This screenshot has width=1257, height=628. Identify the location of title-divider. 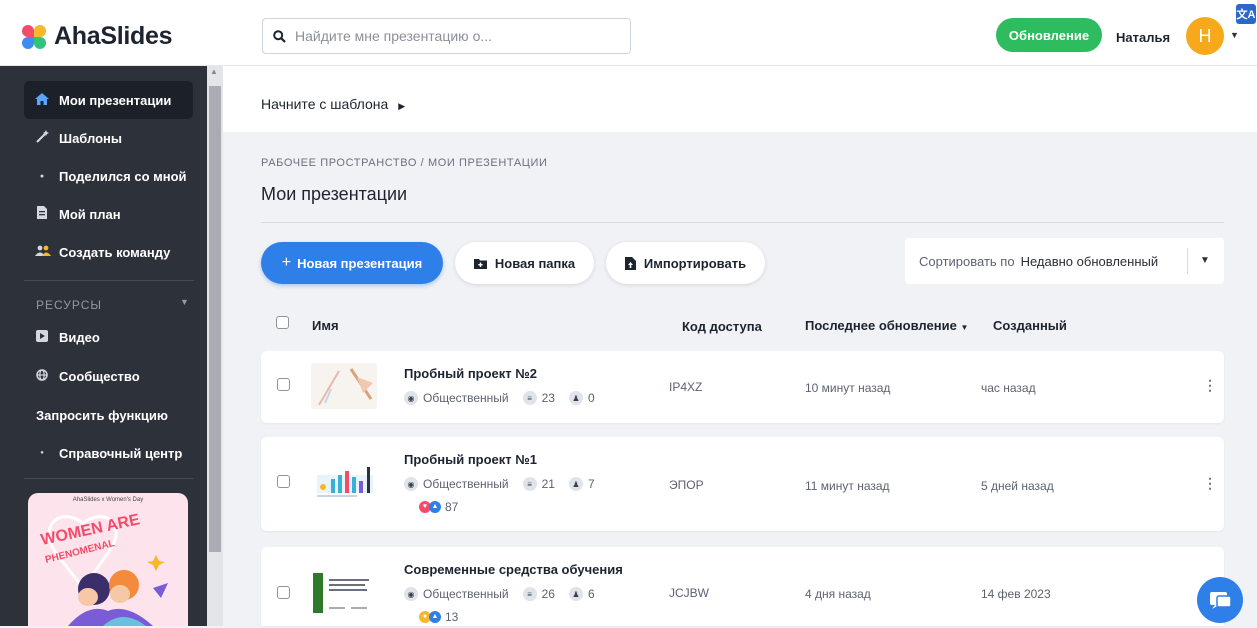
(742, 222).